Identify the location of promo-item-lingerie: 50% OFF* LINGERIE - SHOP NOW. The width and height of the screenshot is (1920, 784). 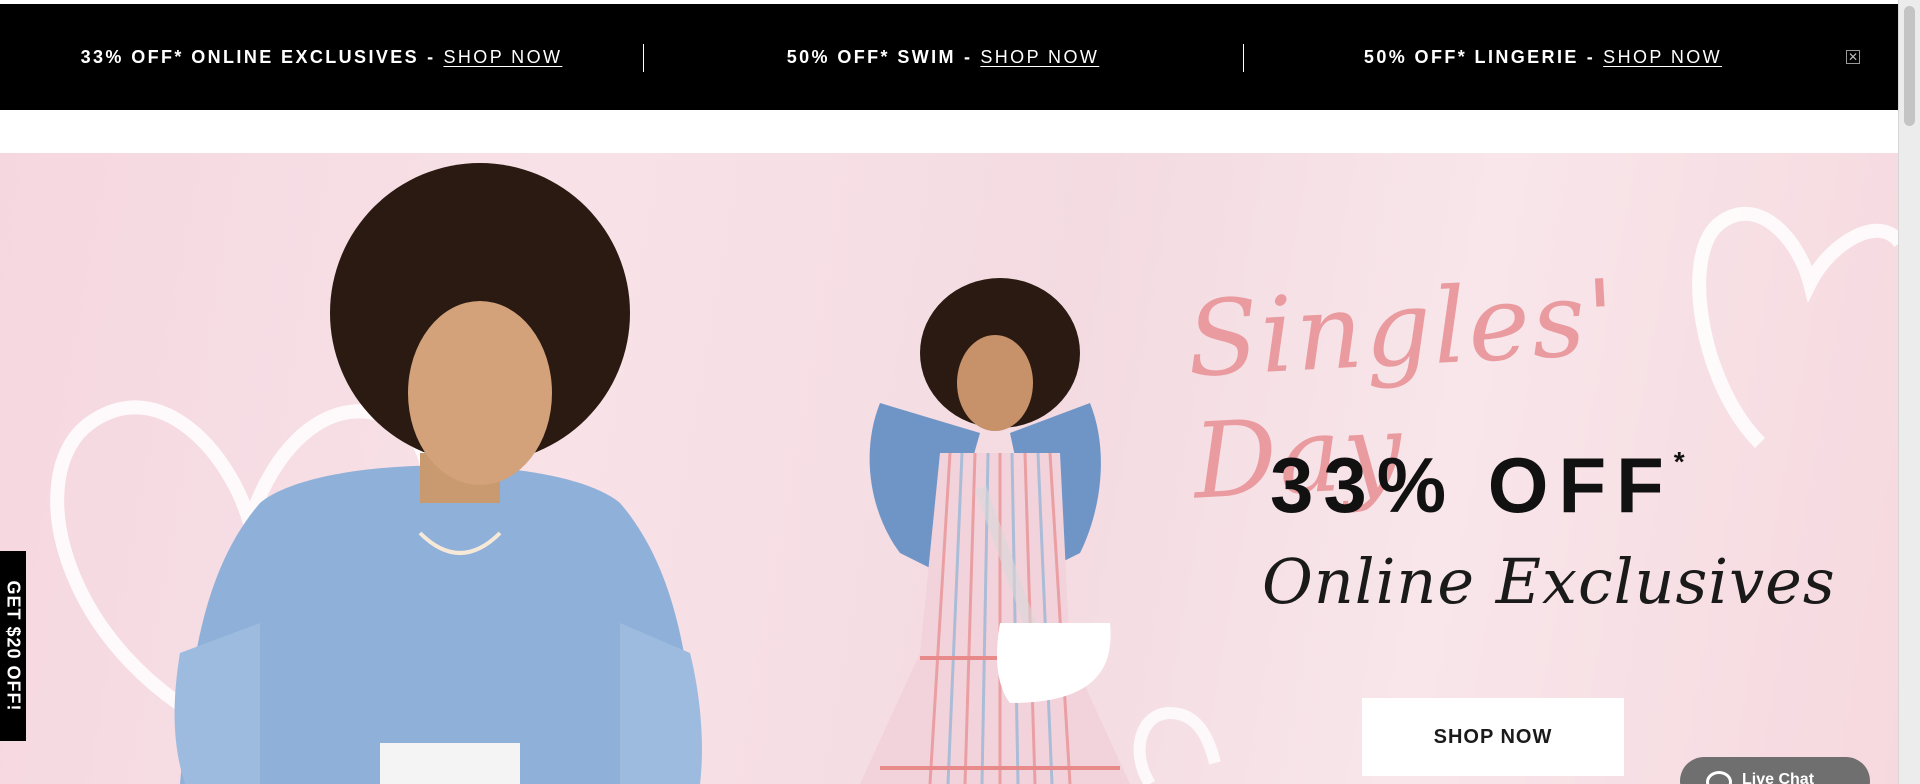
(1543, 57).